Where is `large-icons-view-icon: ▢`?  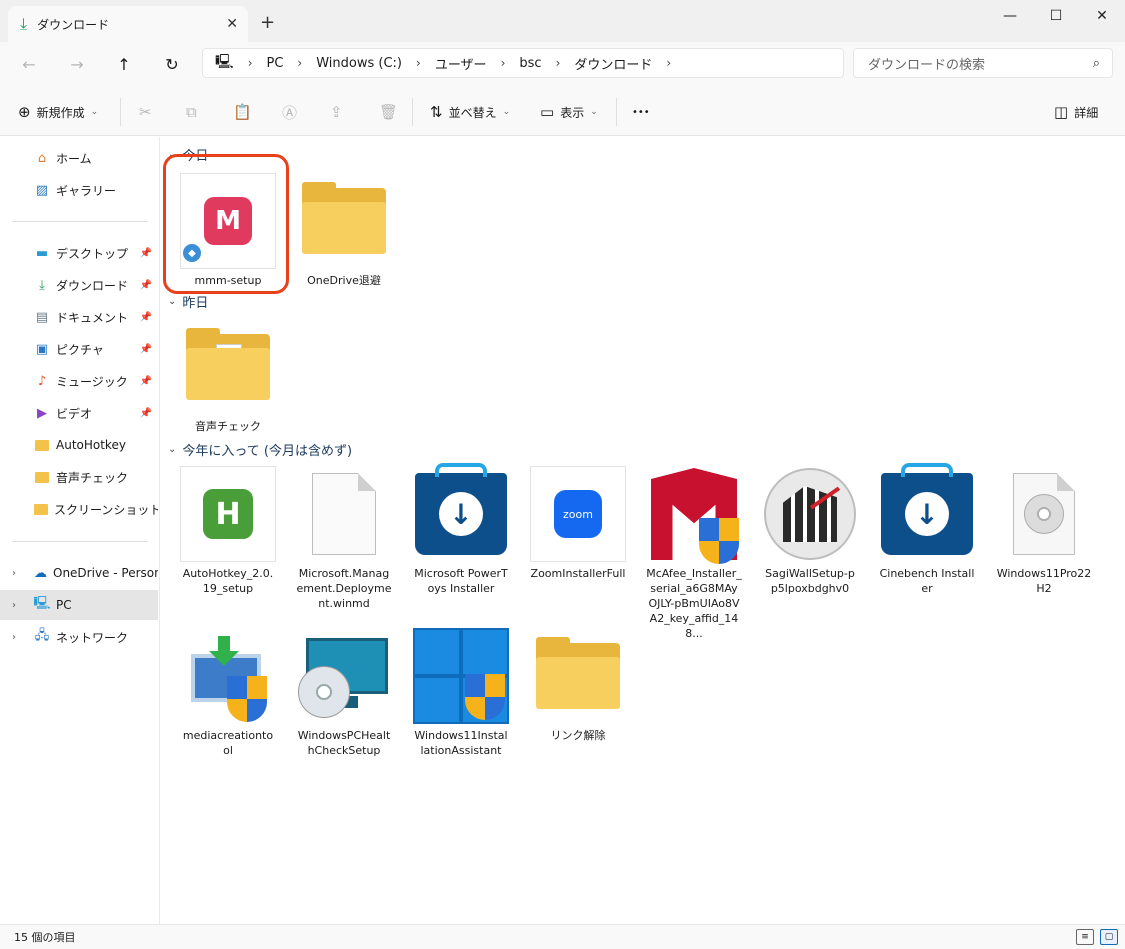
large-icons-view-icon: ▢ is located at coordinates (1109, 937).